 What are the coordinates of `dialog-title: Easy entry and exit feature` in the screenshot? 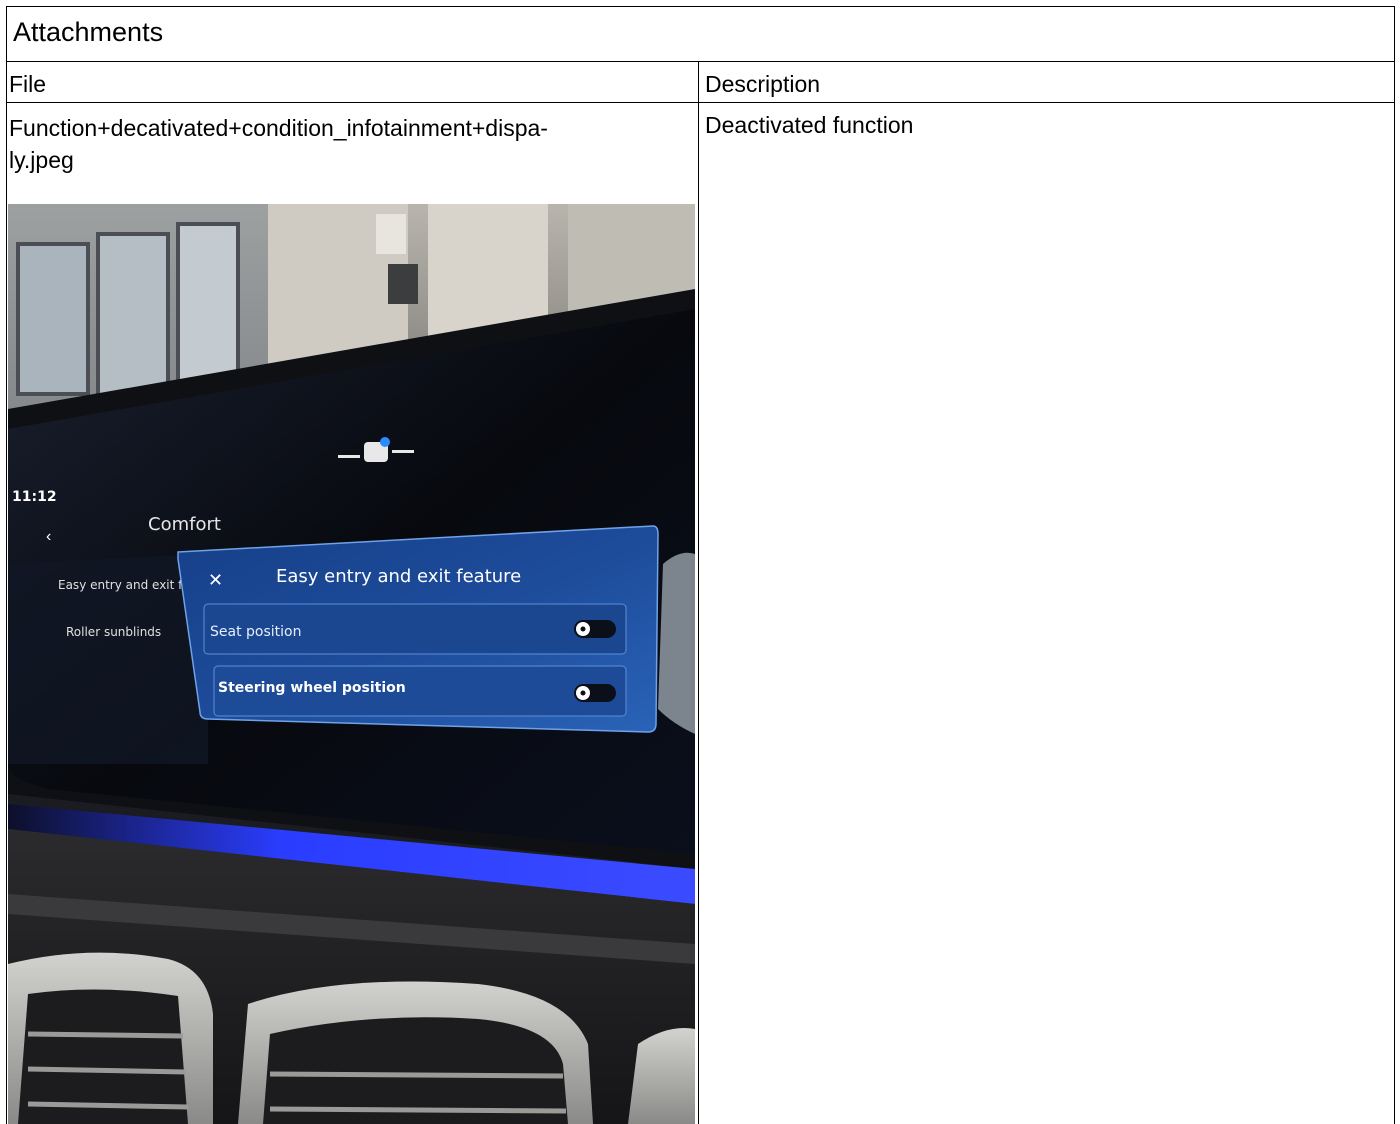 It's located at (398, 576).